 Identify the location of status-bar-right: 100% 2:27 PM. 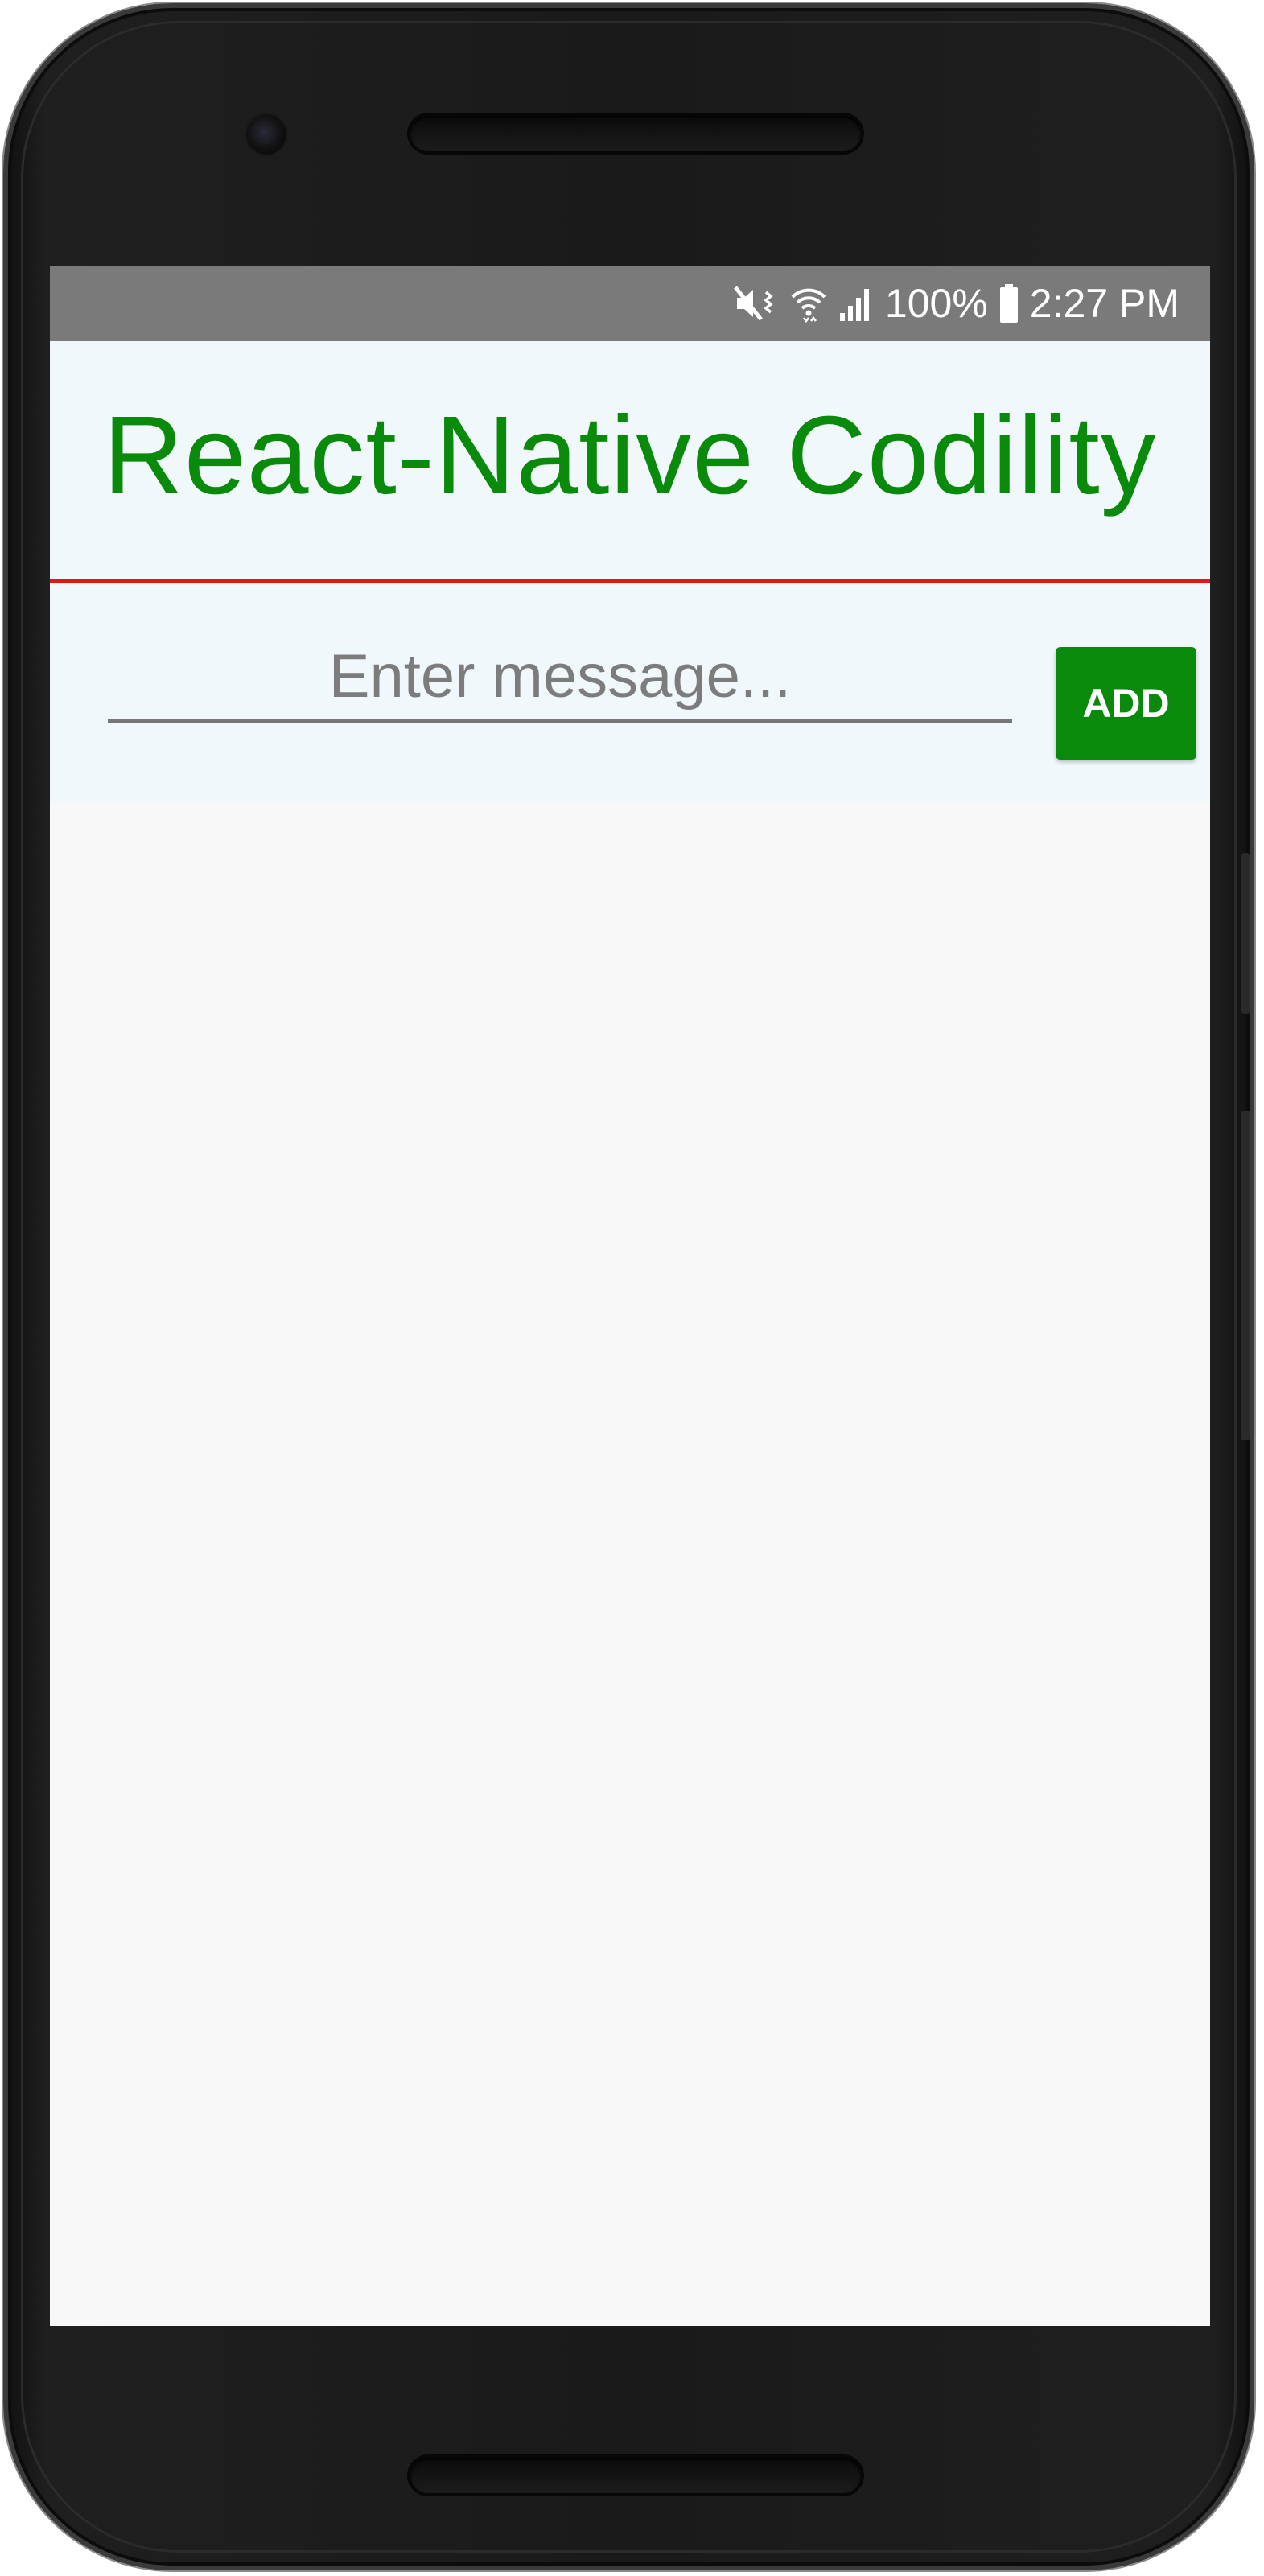
(957, 303).